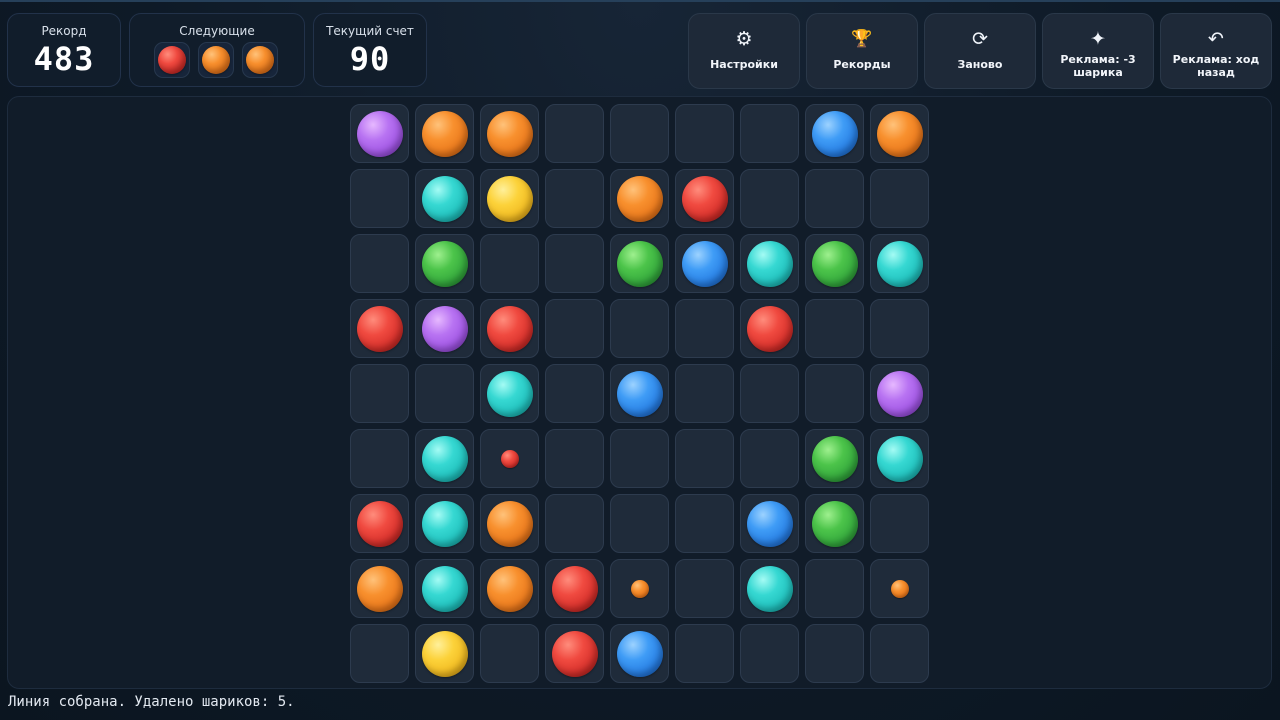 The image size is (1280, 720). I want to click on ball-yellow, so click(509, 198).